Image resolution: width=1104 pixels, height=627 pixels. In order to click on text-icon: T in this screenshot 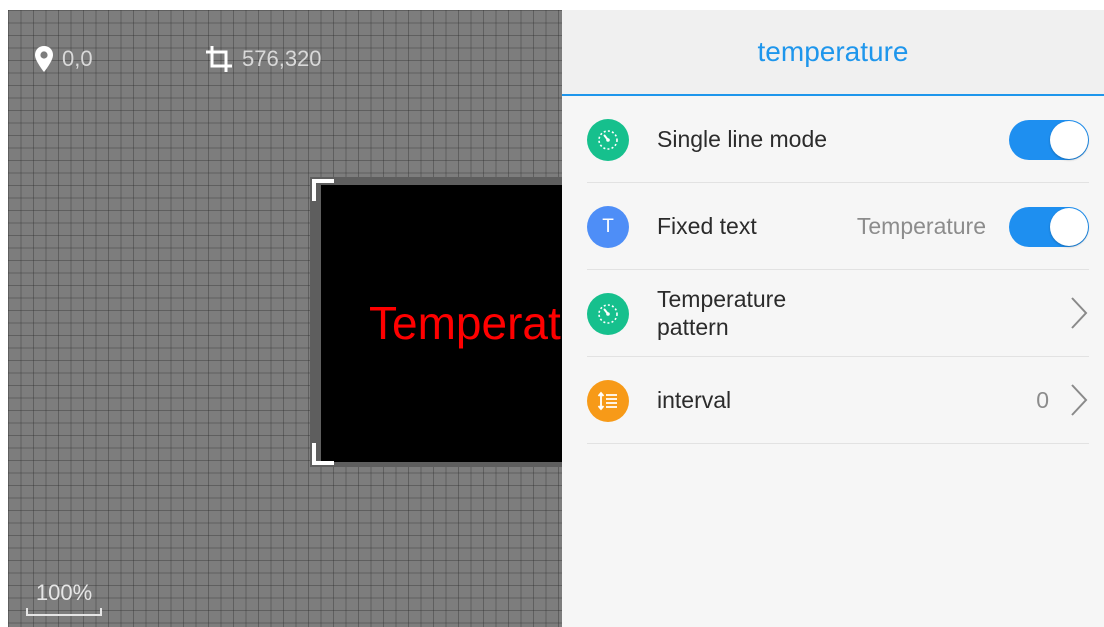, I will do `click(608, 227)`.